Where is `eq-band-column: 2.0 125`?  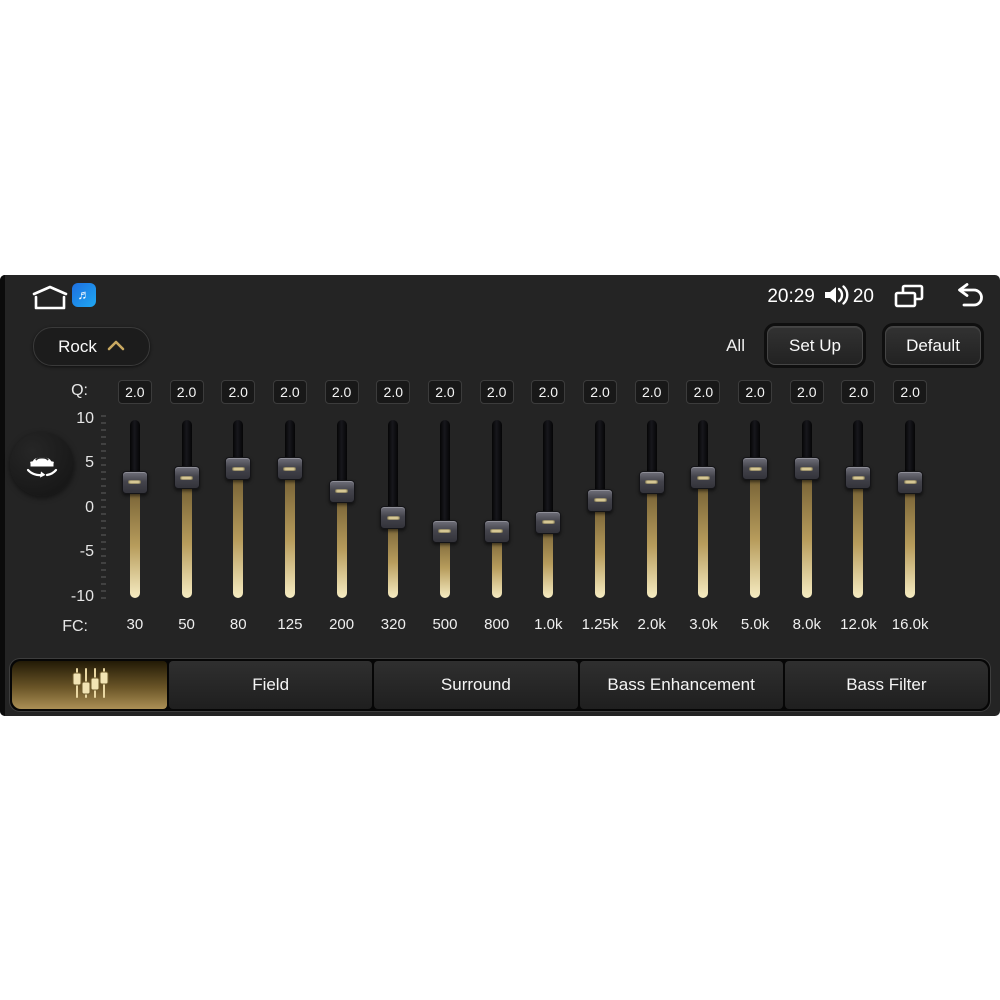 eq-band-column: 2.0 125 is located at coordinates (290, 515).